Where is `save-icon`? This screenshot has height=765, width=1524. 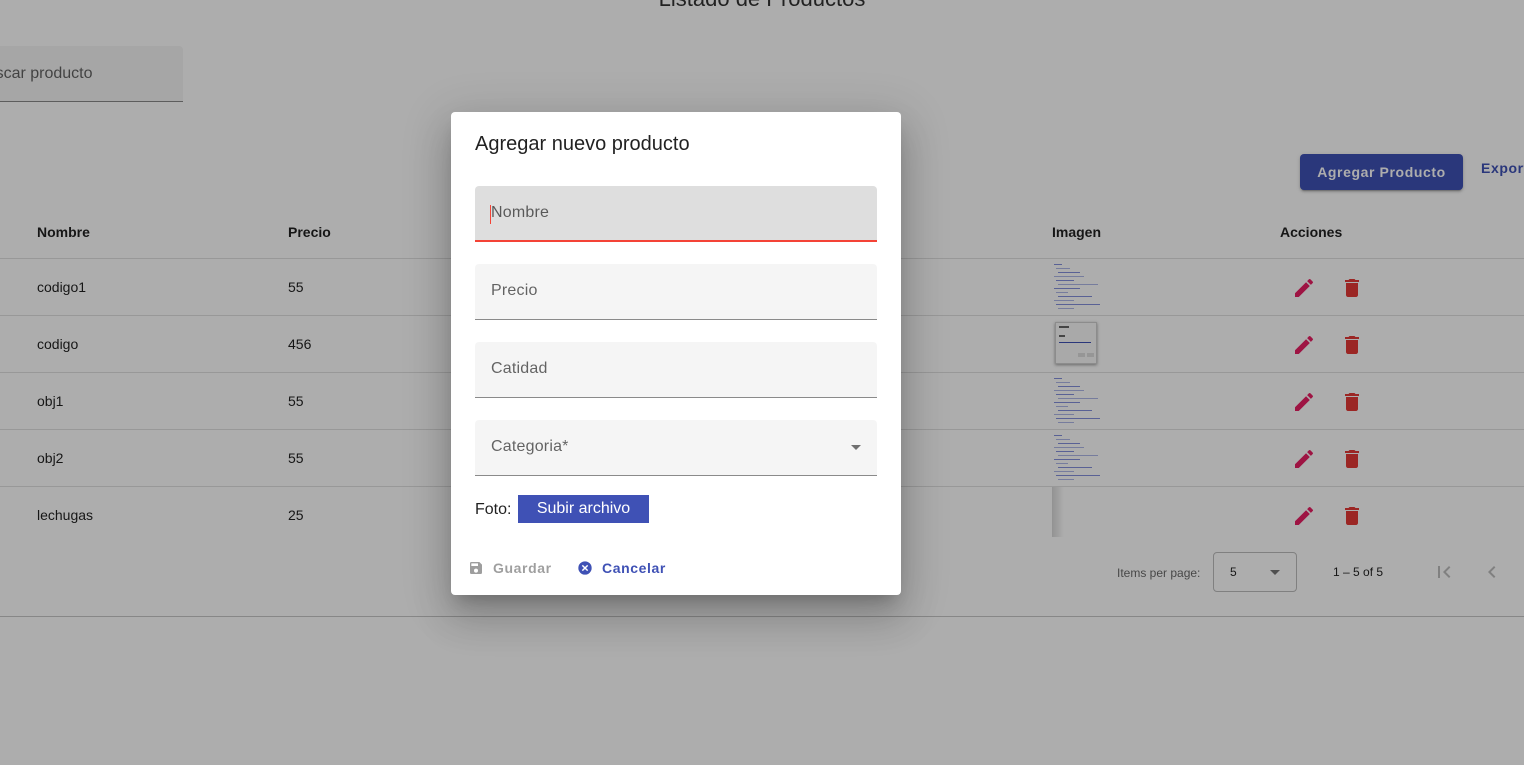 save-icon is located at coordinates (476, 568).